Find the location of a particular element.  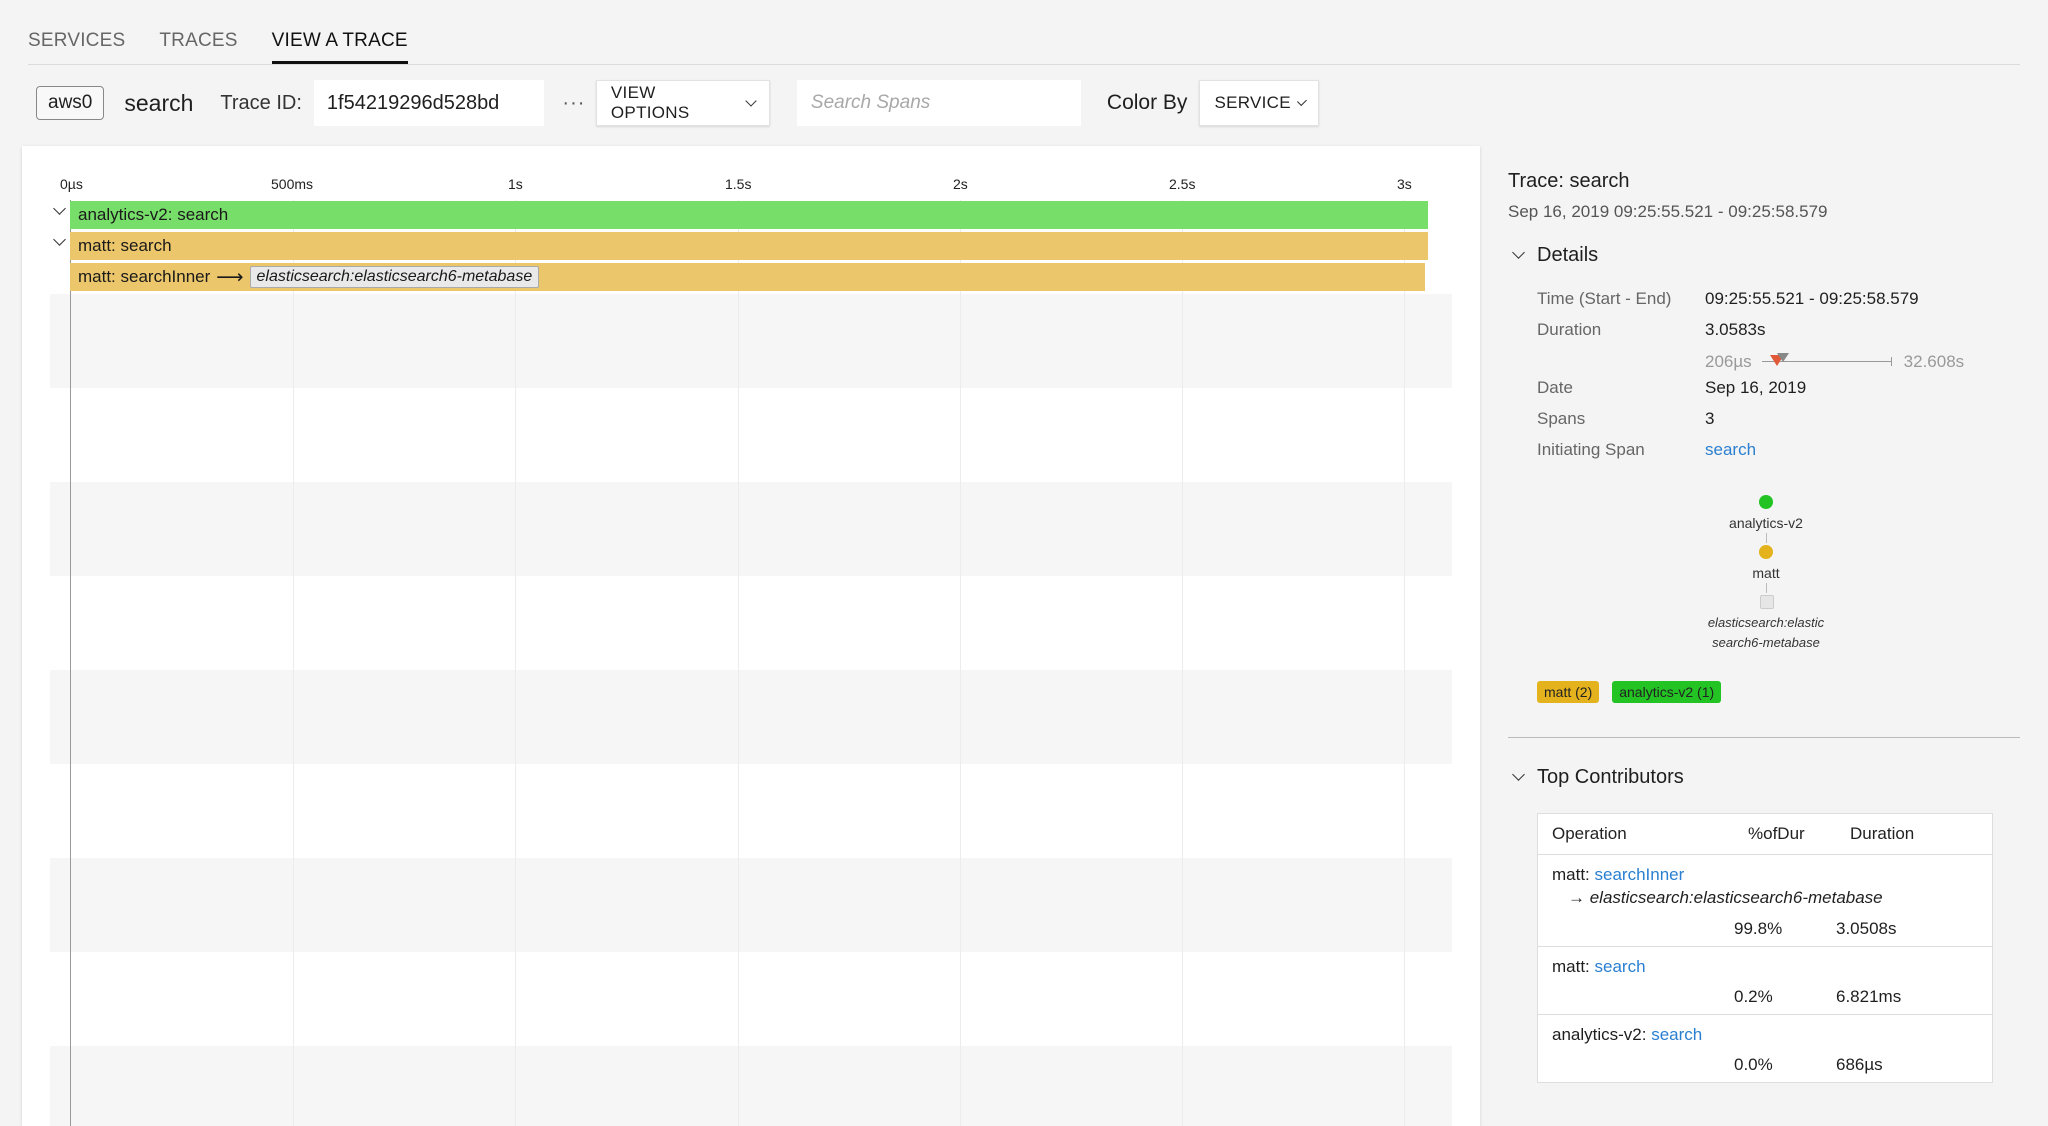

table-row: matt: search 0.2% 6.821ms is located at coordinates (1765, 981).